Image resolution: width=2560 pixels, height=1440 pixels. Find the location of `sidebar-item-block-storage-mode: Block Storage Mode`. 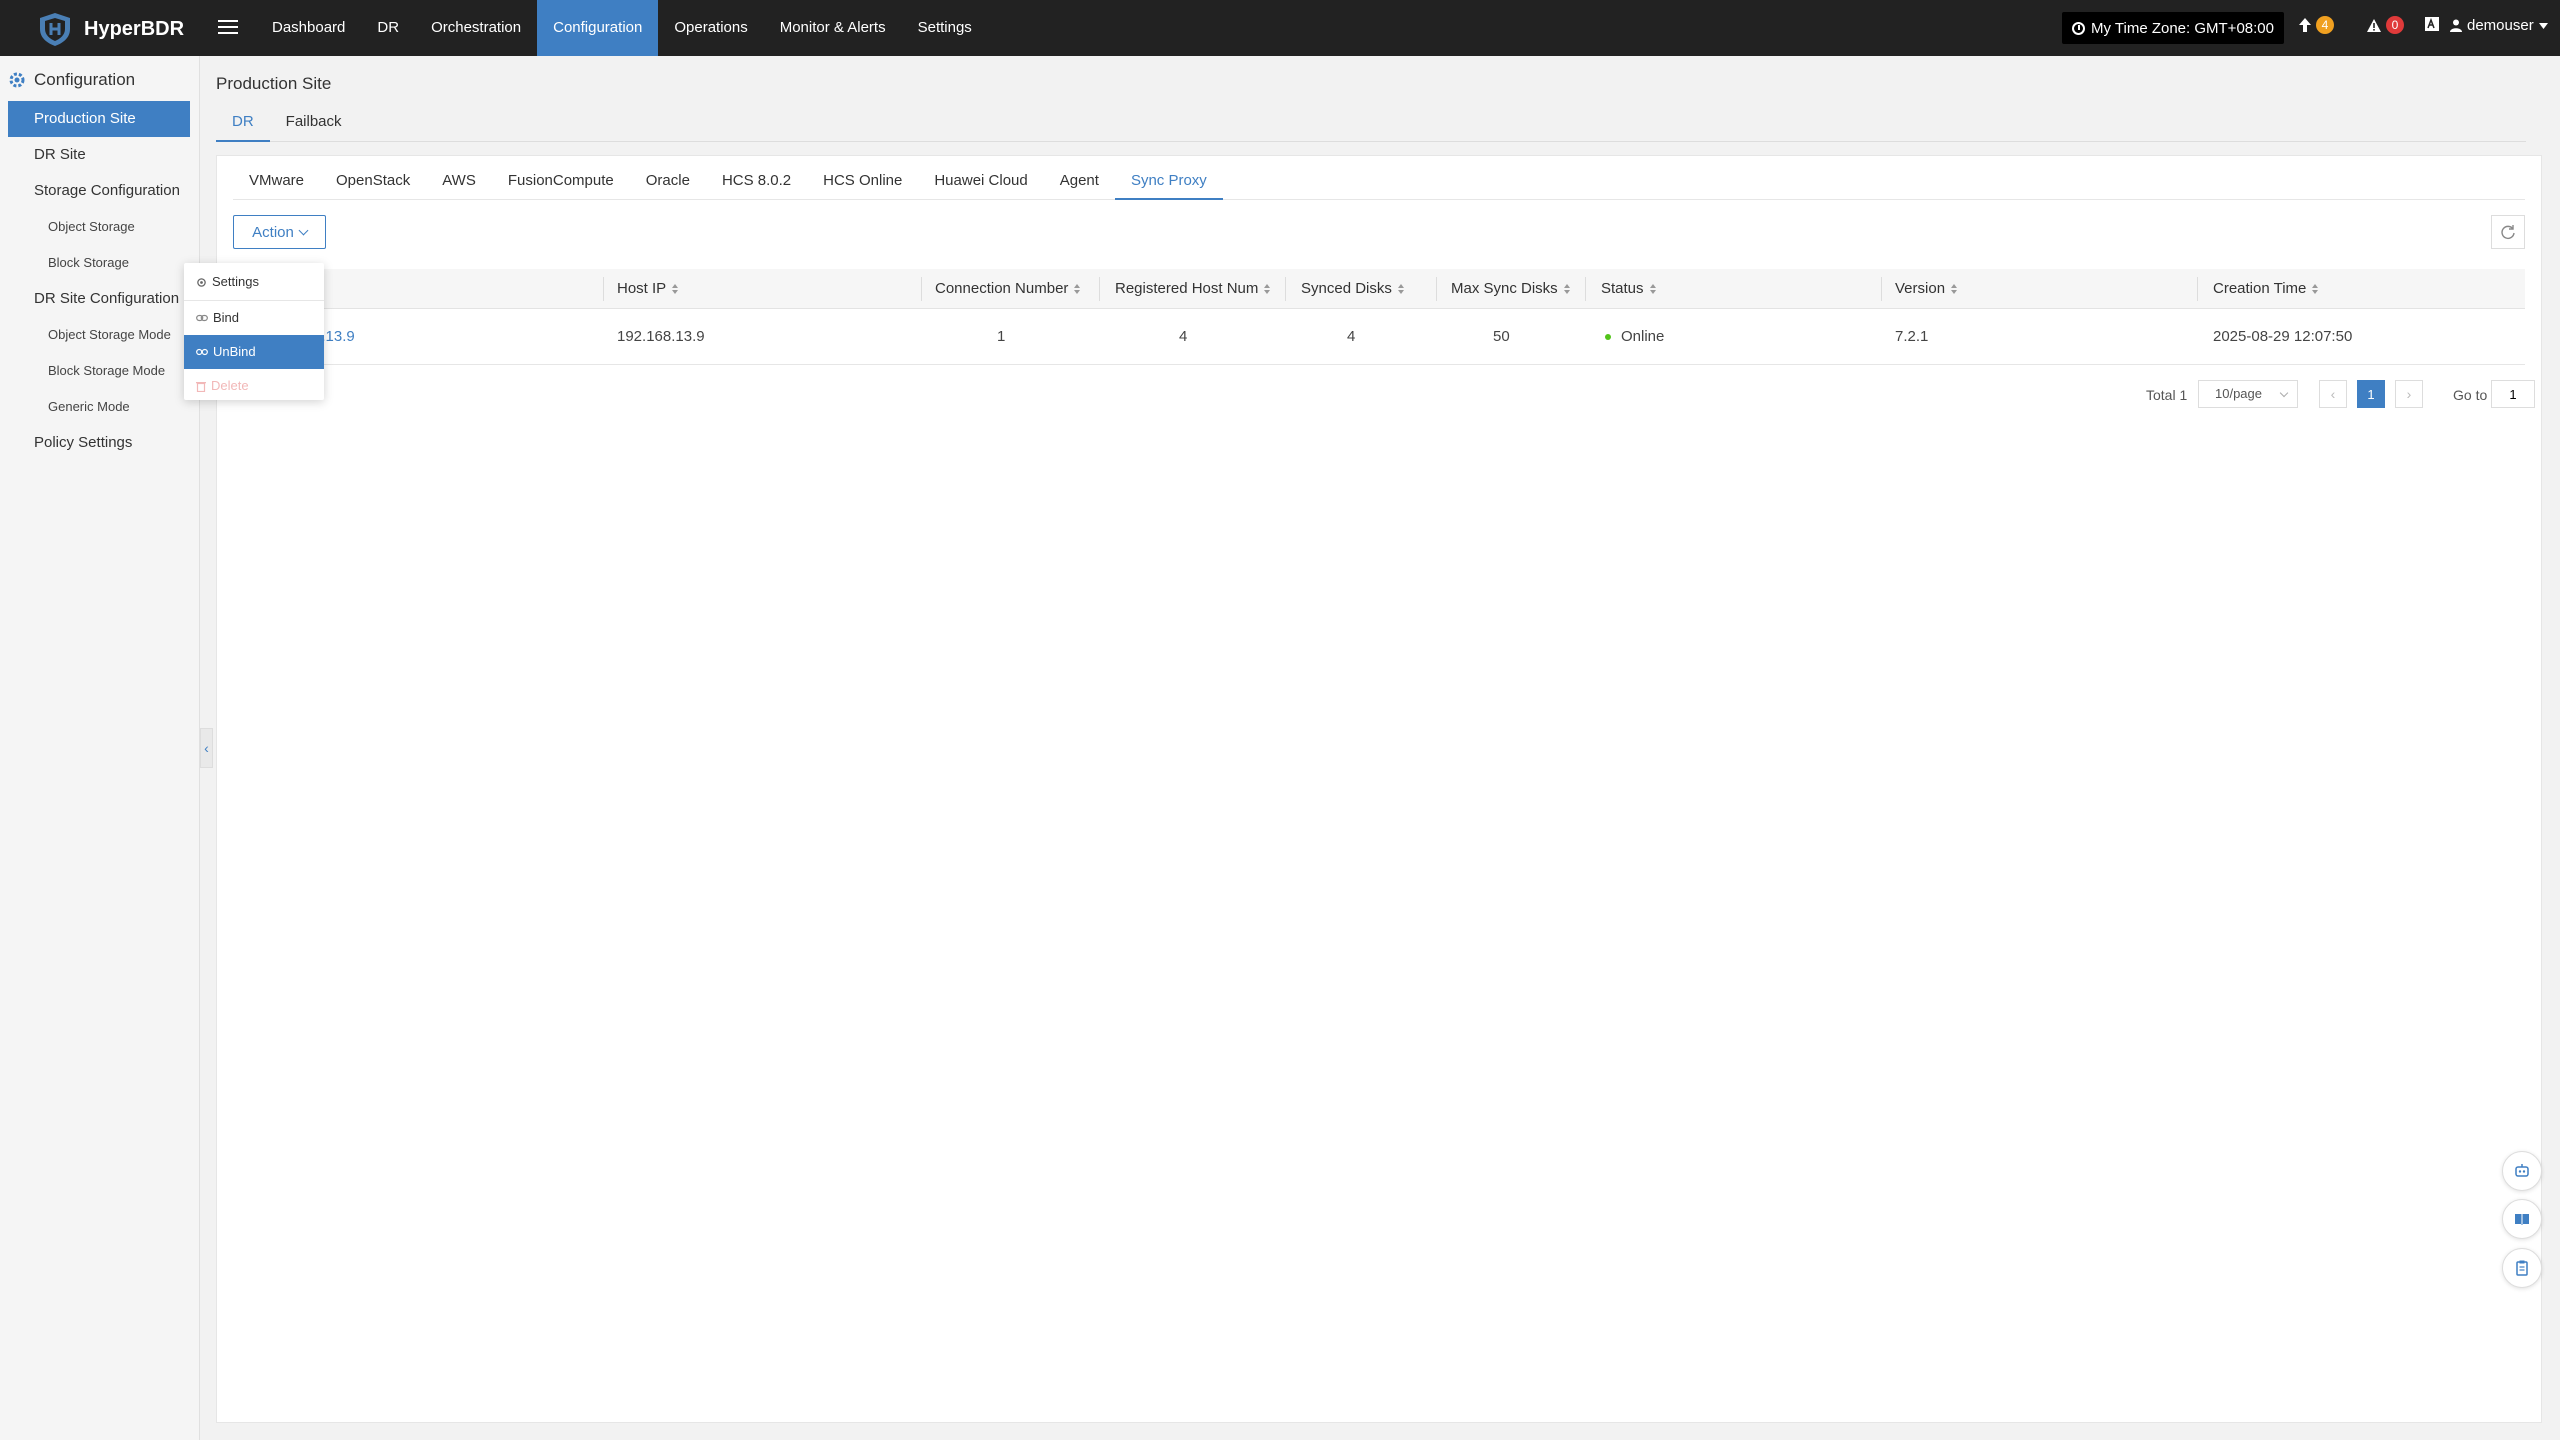

sidebar-item-block-storage-mode: Block Storage Mode is located at coordinates (99, 371).